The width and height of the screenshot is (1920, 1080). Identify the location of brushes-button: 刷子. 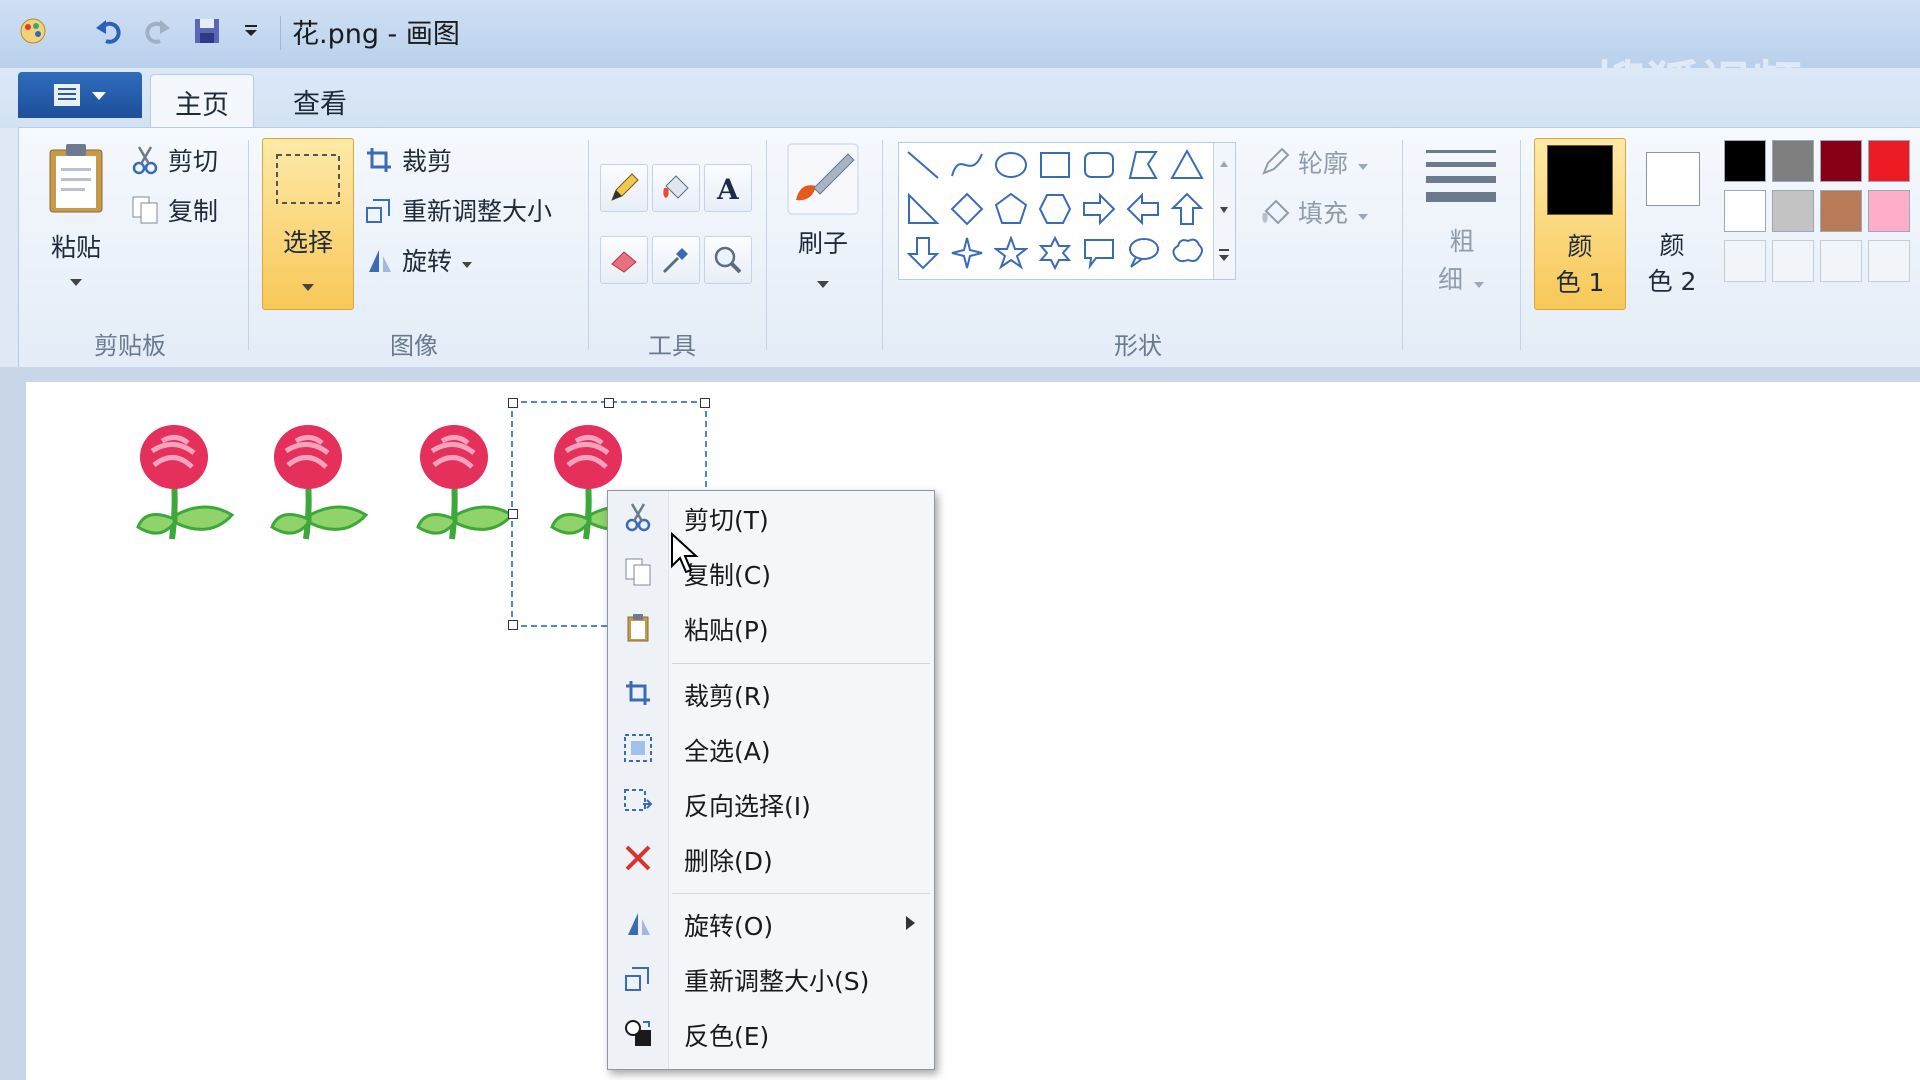
(823, 215).